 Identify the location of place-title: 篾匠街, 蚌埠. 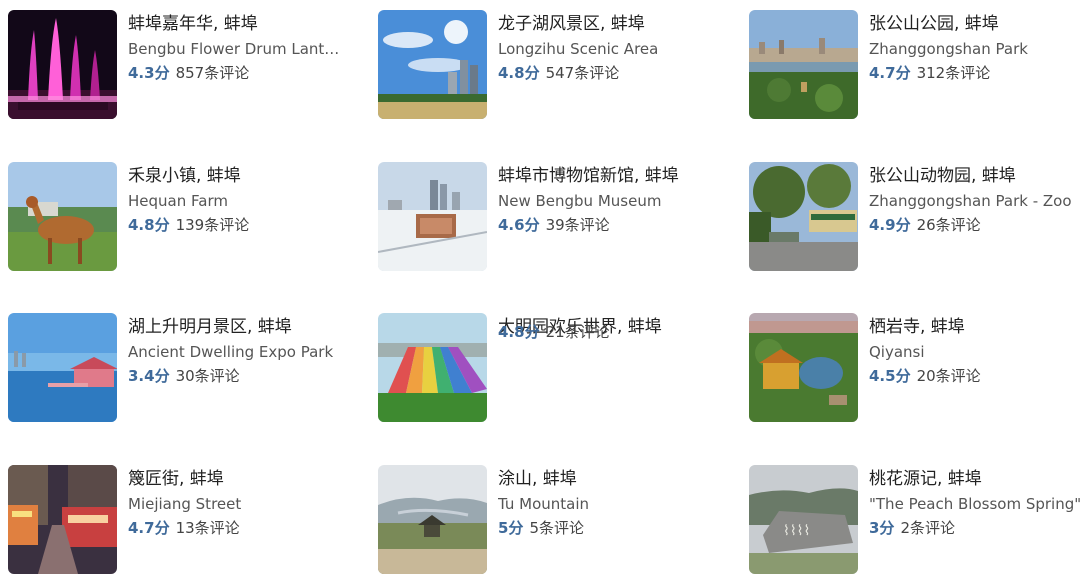
(243, 479).